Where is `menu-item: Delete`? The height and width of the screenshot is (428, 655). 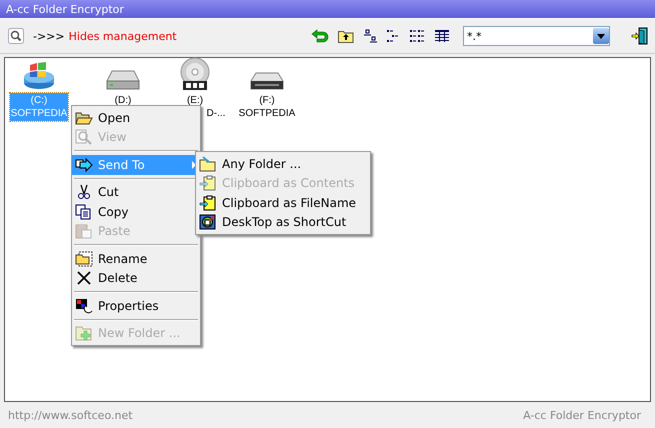 menu-item: Delete is located at coordinates (136, 278).